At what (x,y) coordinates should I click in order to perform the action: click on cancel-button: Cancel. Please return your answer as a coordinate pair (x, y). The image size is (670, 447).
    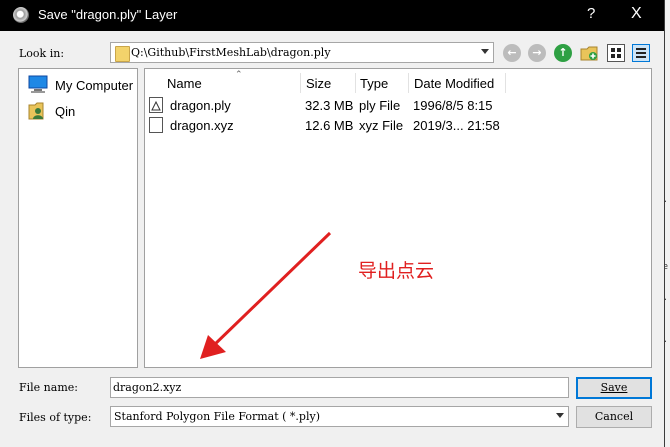
    Looking at the image, I should click on (614, 417).